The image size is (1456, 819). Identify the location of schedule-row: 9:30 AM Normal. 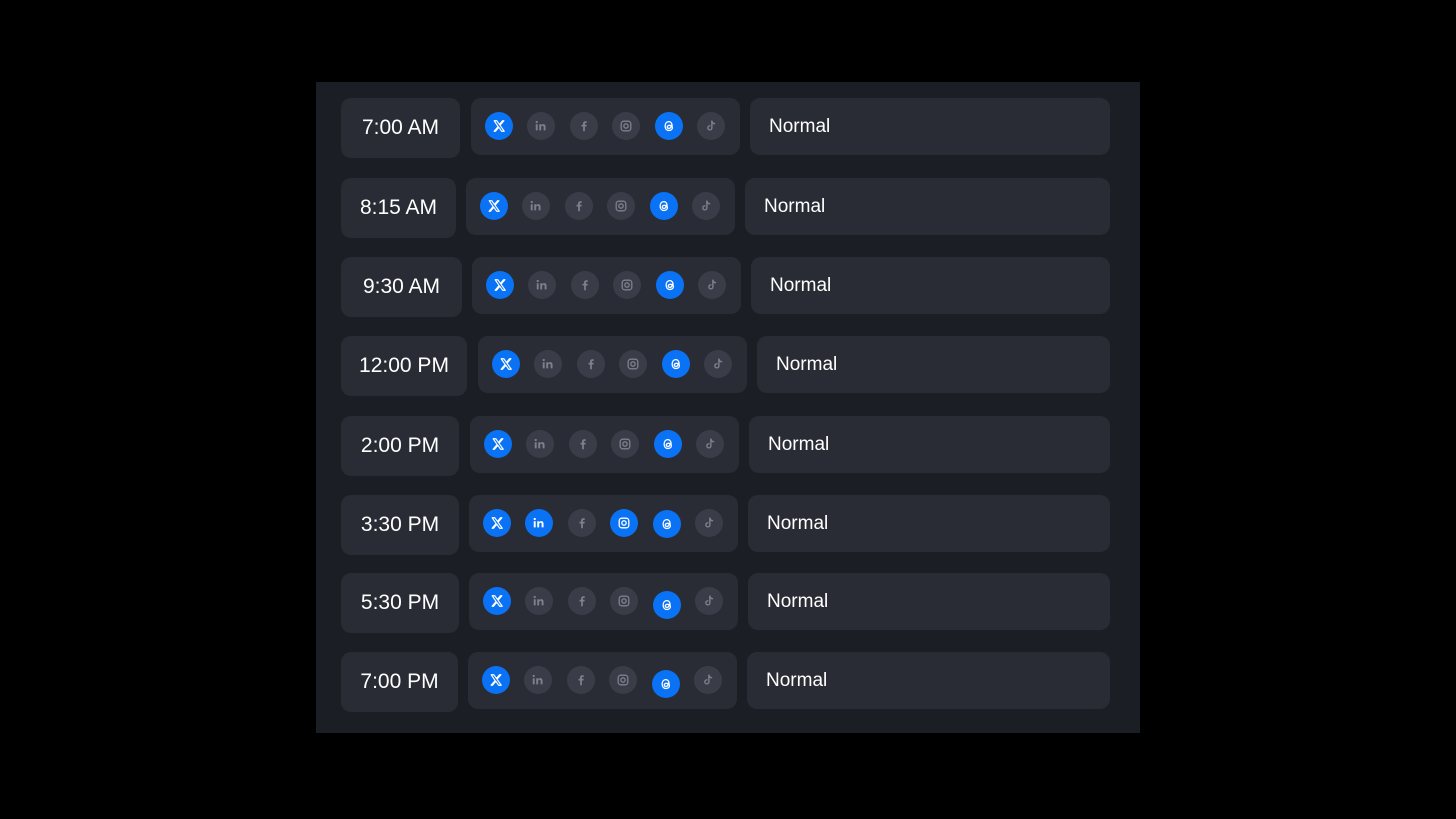
(728, 287).